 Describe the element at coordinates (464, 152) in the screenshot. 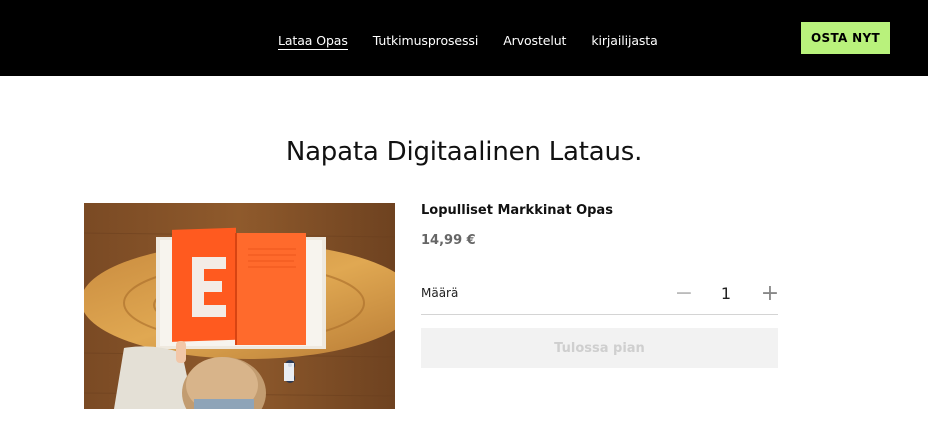

I see `page-title: Napata Digitaalinen Lataus.` at that location.